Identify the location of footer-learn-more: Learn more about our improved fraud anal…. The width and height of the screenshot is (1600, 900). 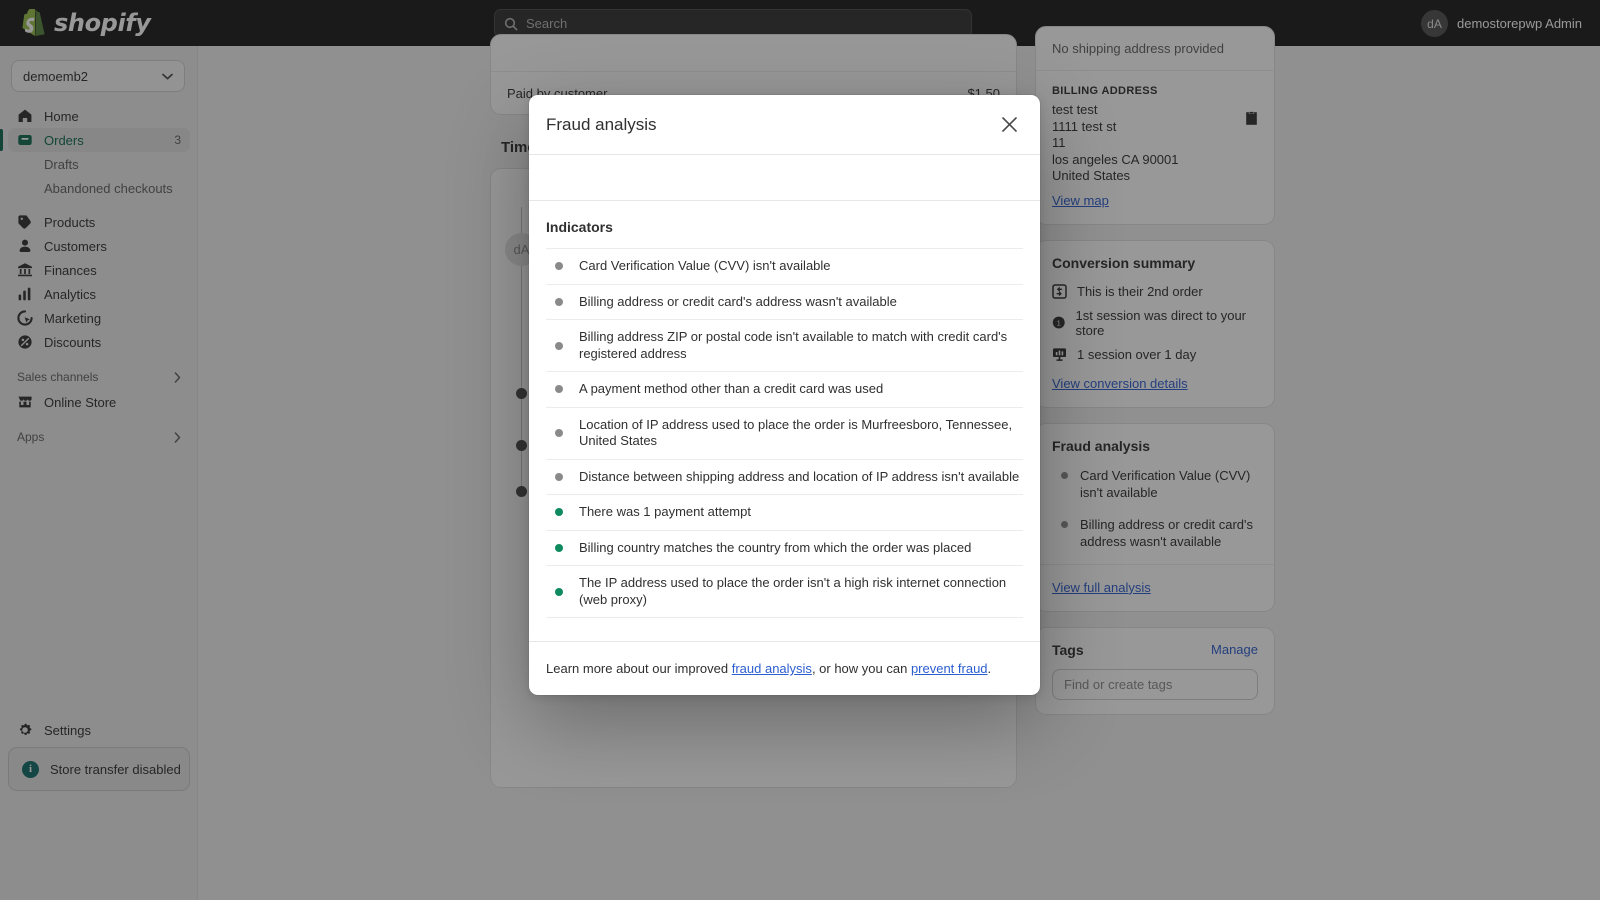
(768, 668).